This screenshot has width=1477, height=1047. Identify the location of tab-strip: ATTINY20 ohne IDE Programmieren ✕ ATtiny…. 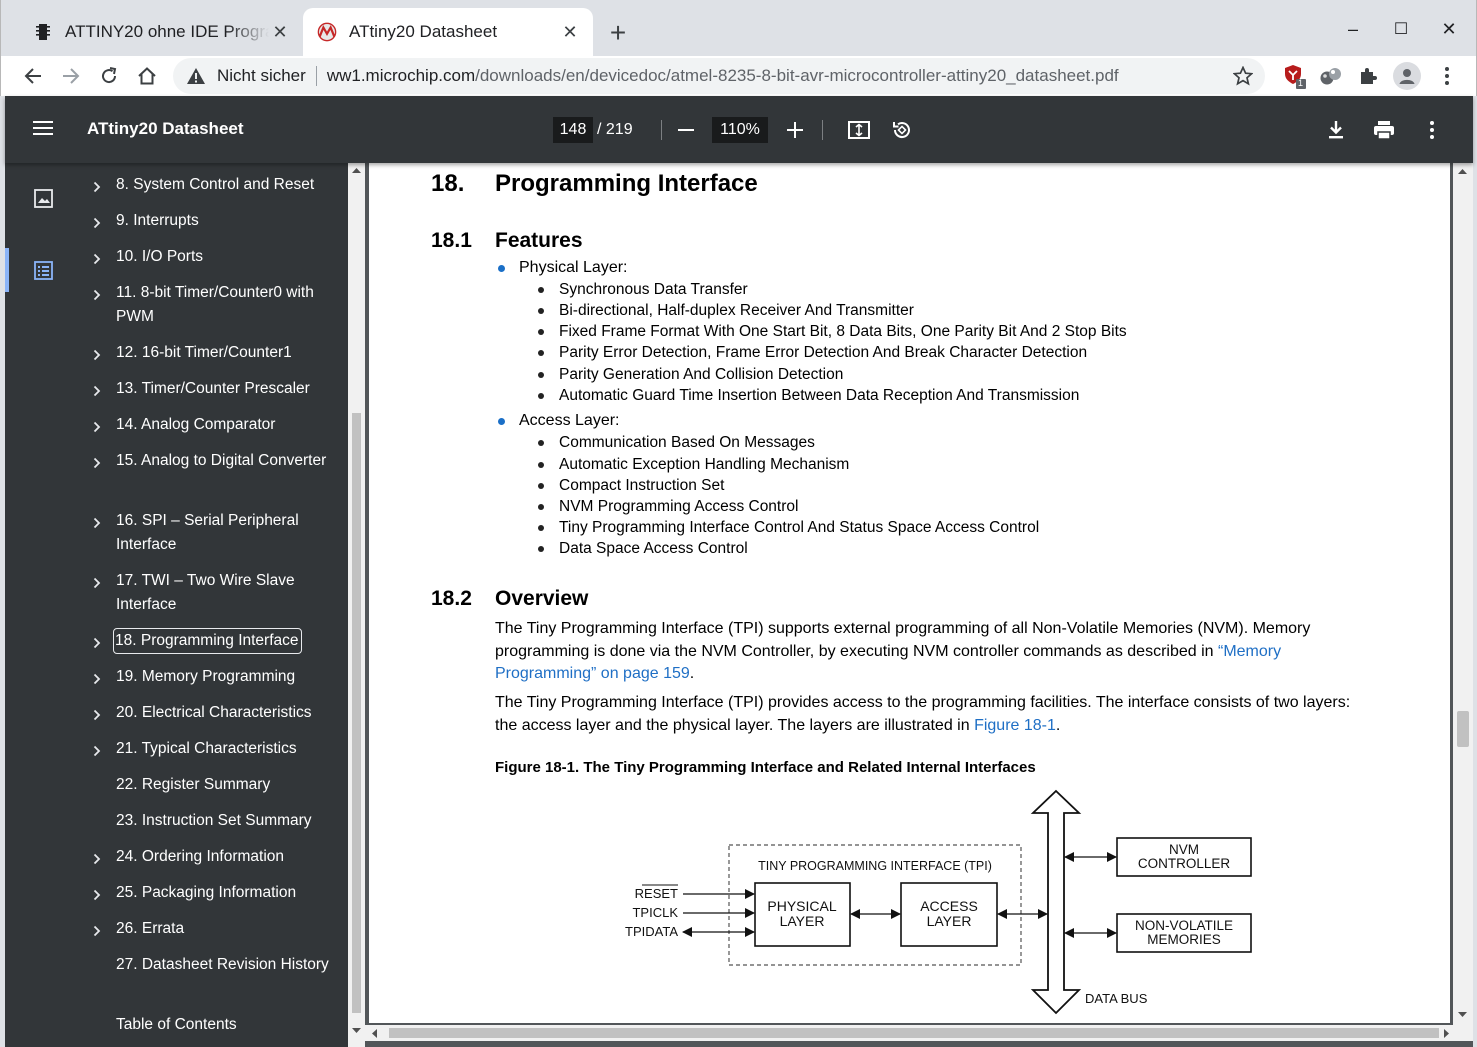
(738, 28).